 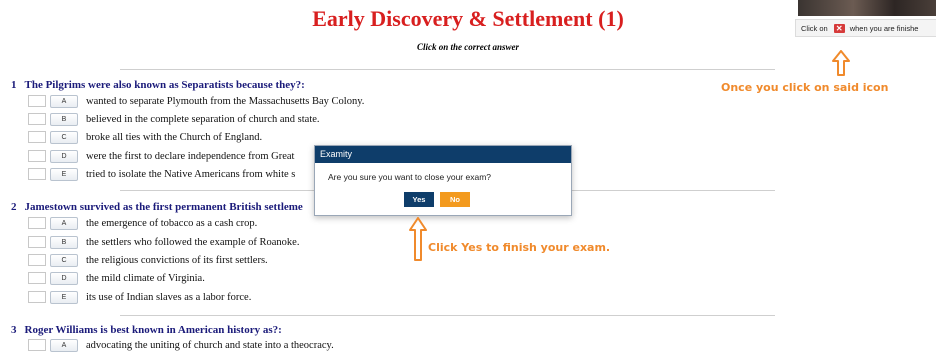 I want to click on finish-text-after: when you are finishe, so click(x=884, y=28).